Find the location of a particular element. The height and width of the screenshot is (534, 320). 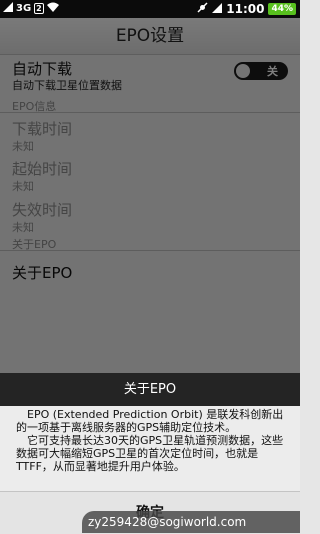

expire-time-value: 未知 is located at coordinates (23, 227).